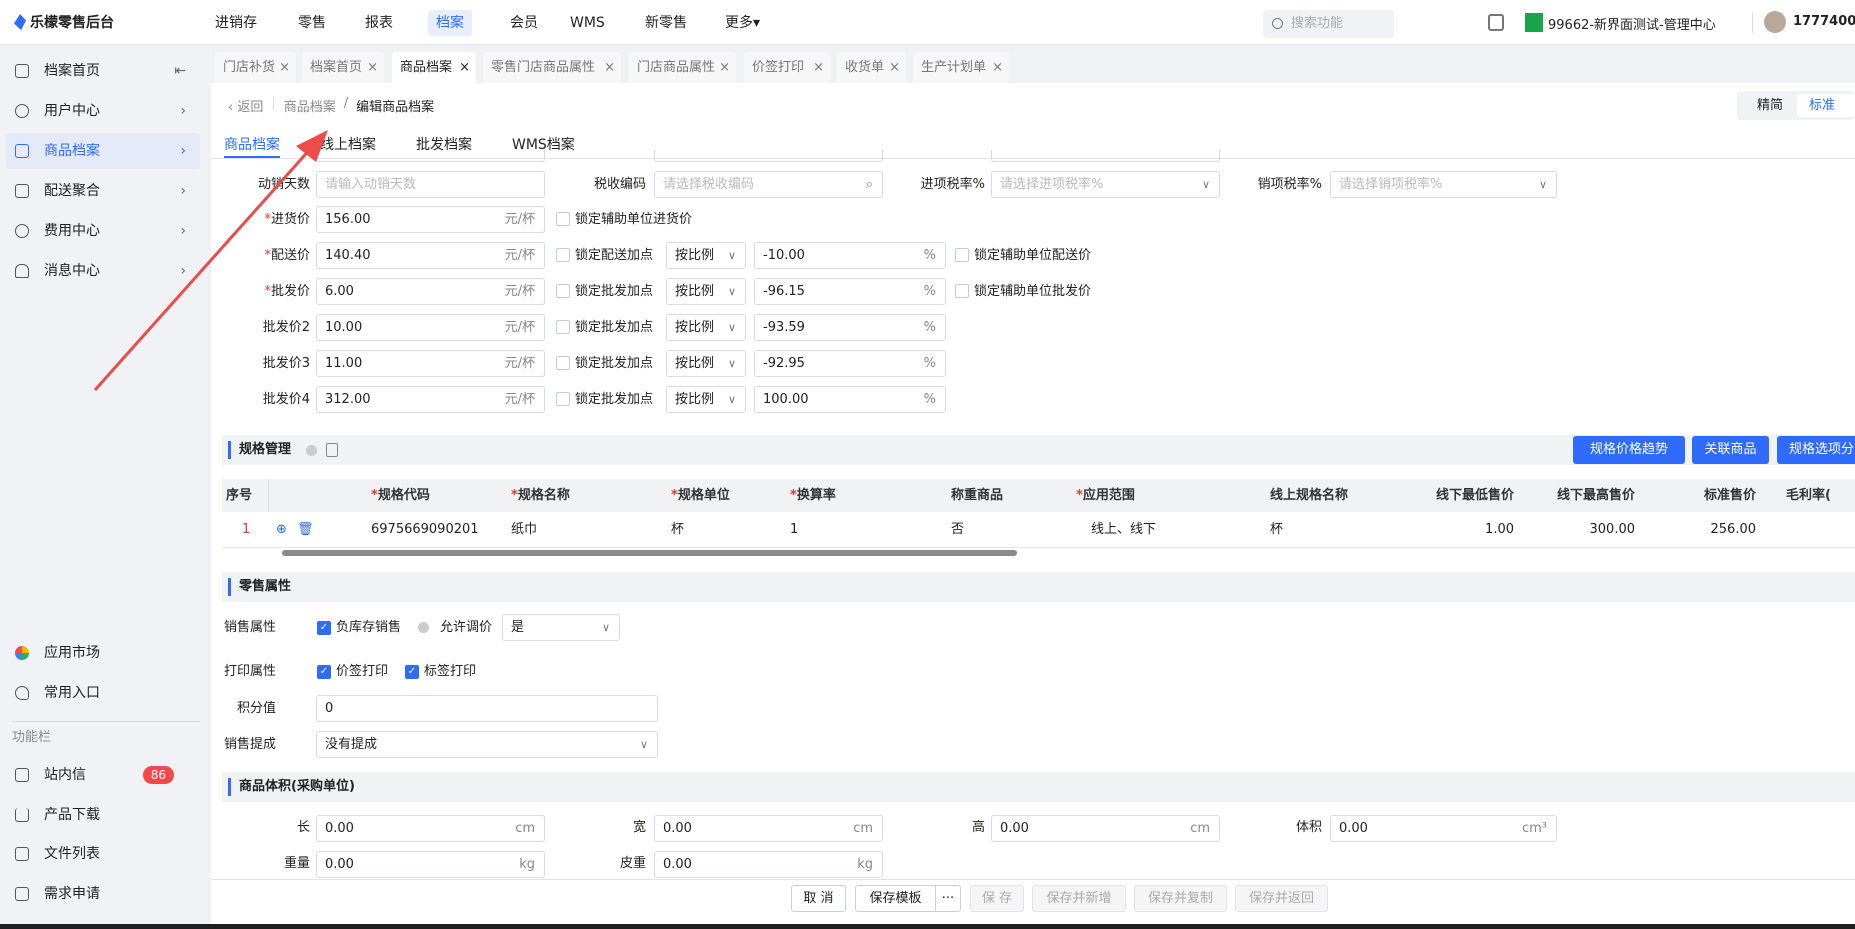  I want to click on page-tab: 价签打印 ×, so click(787, 67).